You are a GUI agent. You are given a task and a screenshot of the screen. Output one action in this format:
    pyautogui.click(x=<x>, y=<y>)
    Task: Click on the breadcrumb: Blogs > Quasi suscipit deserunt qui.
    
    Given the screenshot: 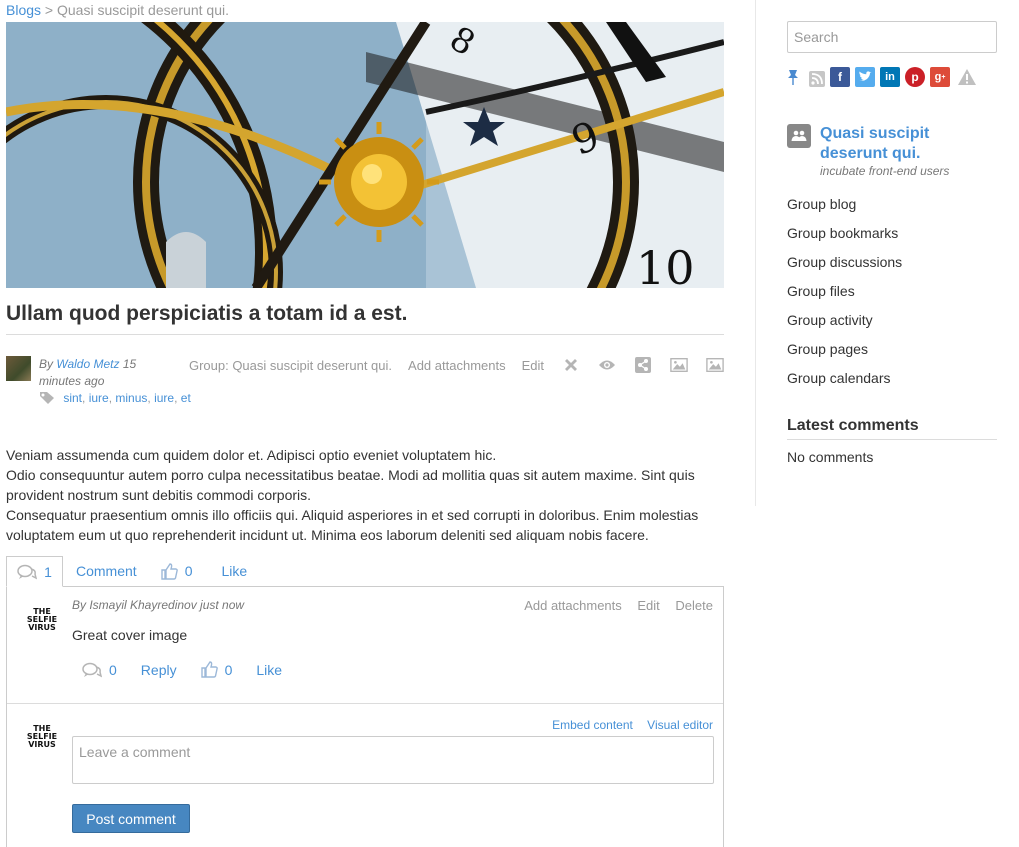 What is the action you would take?
    pyautogui.click(x=365, y=10)
    